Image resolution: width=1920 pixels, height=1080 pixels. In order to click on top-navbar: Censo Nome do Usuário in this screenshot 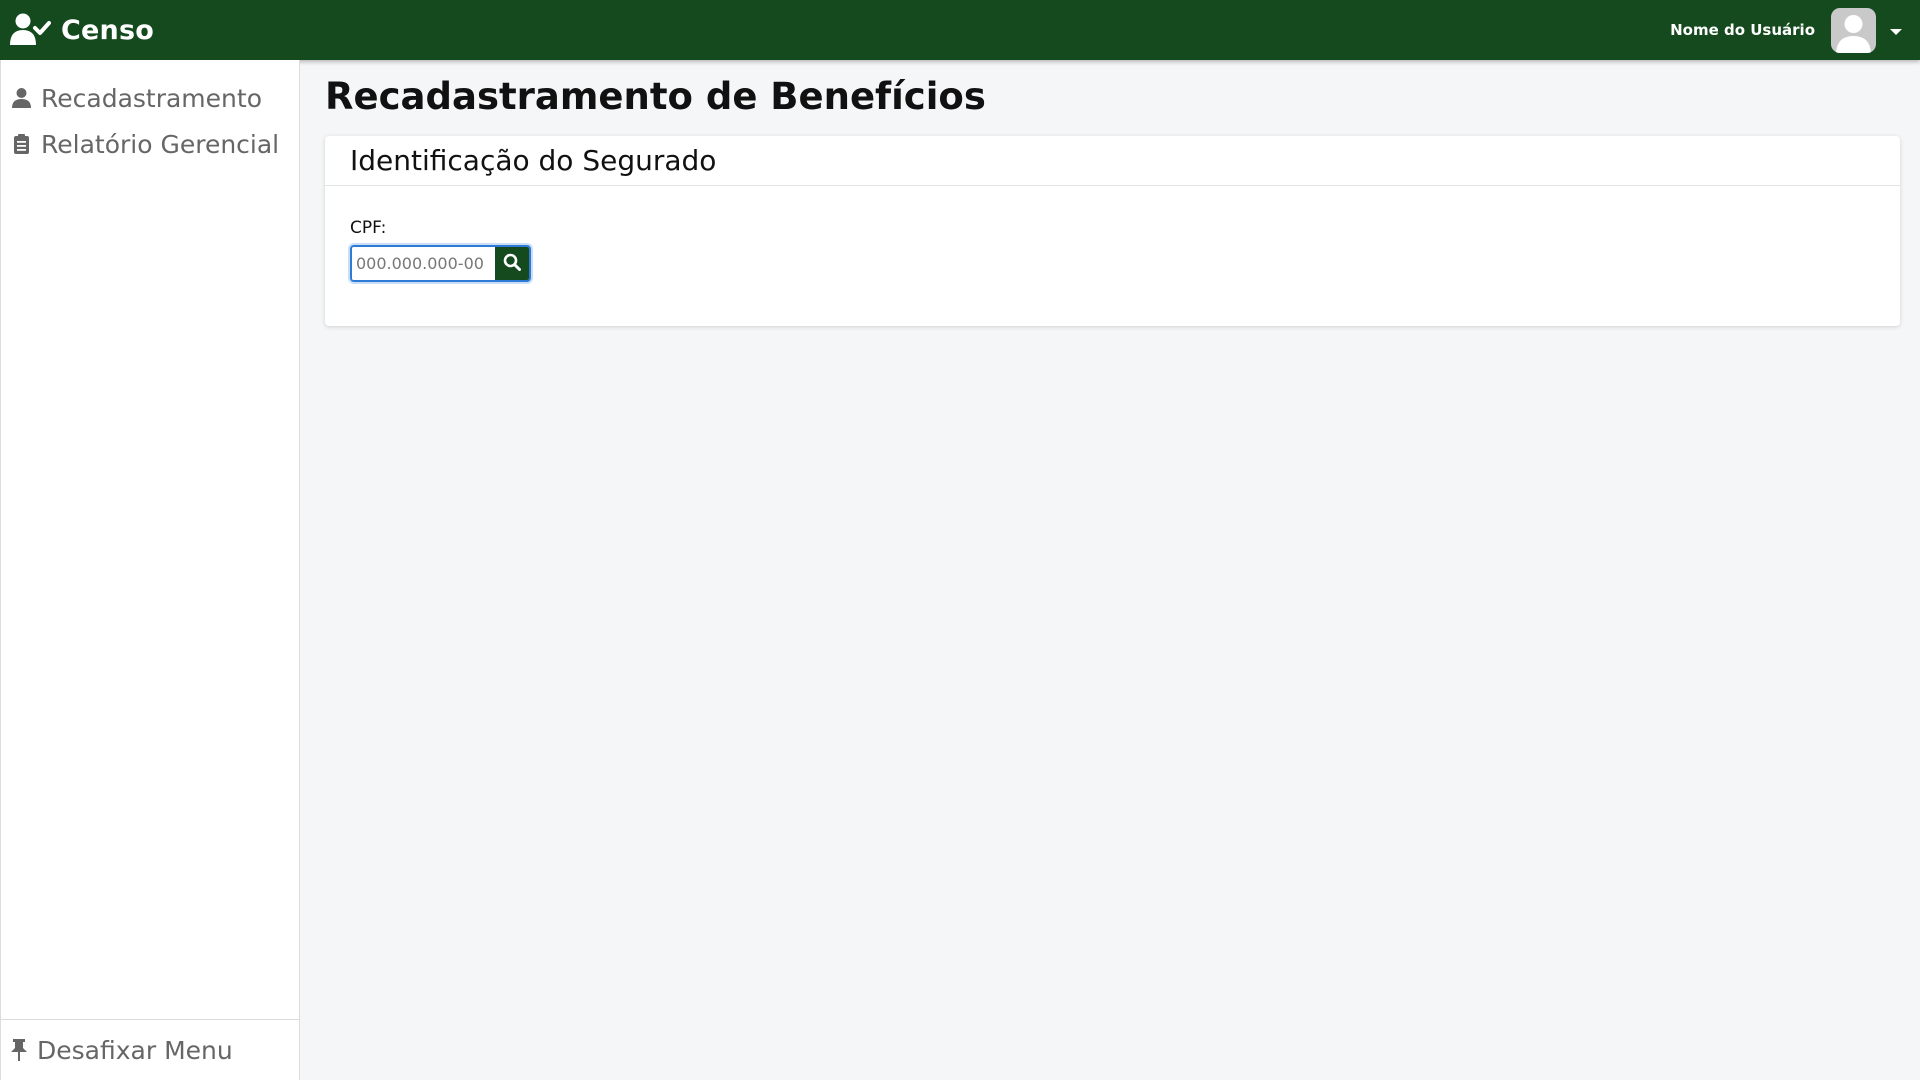, I will do `click(960, 30)`.